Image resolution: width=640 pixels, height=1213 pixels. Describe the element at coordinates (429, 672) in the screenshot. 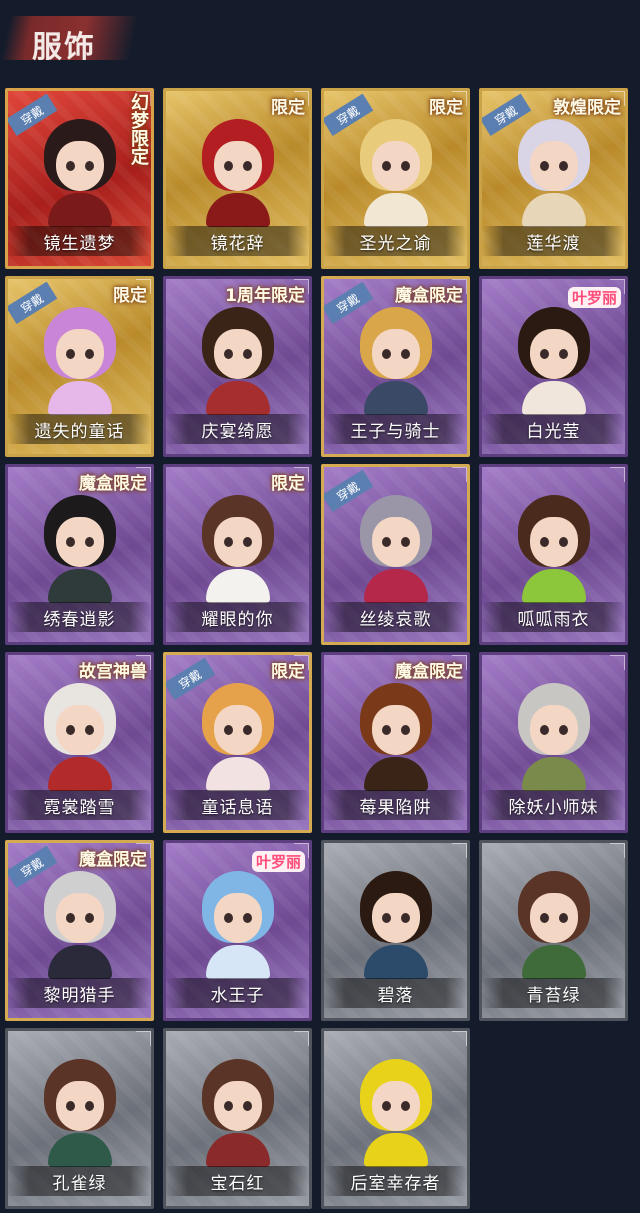

I see `limited-tag: 魔盒限定` at that location.